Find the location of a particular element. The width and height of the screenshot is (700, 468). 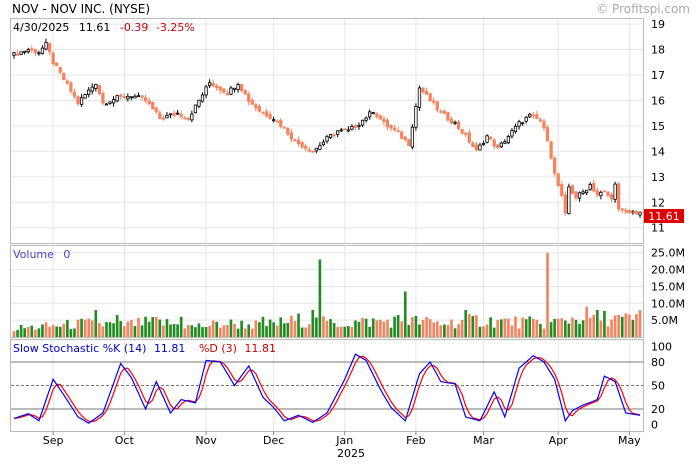

price-tick-label: 18 is located at coordinates (658, 50).